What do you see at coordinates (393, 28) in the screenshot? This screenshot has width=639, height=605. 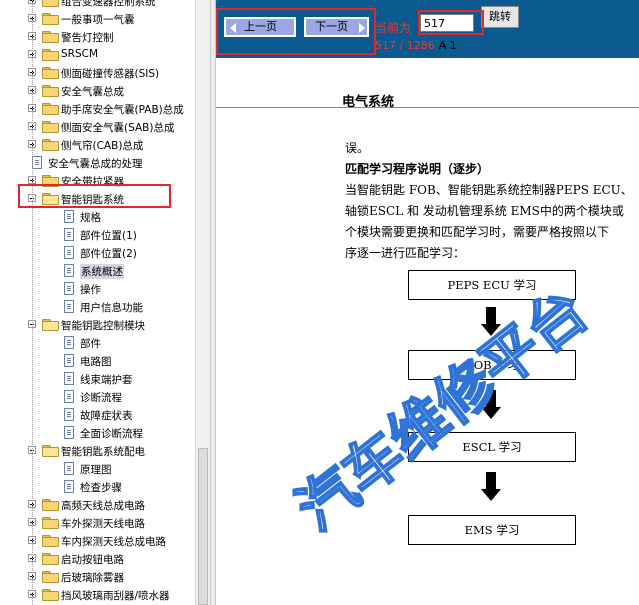 I see `current-page-label: 当前为` at bounding box center [393, 28].